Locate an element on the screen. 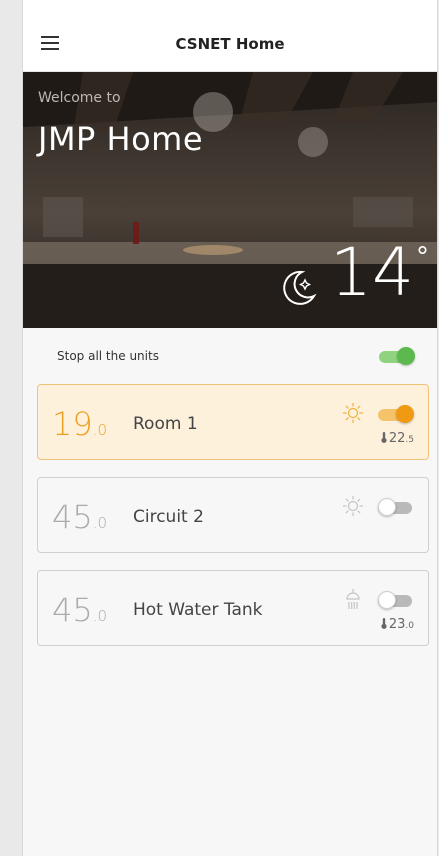 The image size is (439, 856). home-name: JMP Home is located at coordinates (121, 139).